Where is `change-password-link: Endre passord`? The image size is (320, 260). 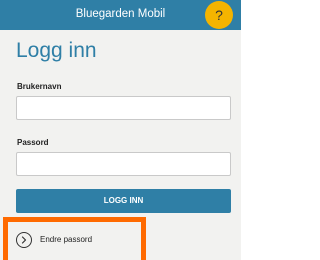 change-password-link: Endre passord is located at coordinates (54, 240).